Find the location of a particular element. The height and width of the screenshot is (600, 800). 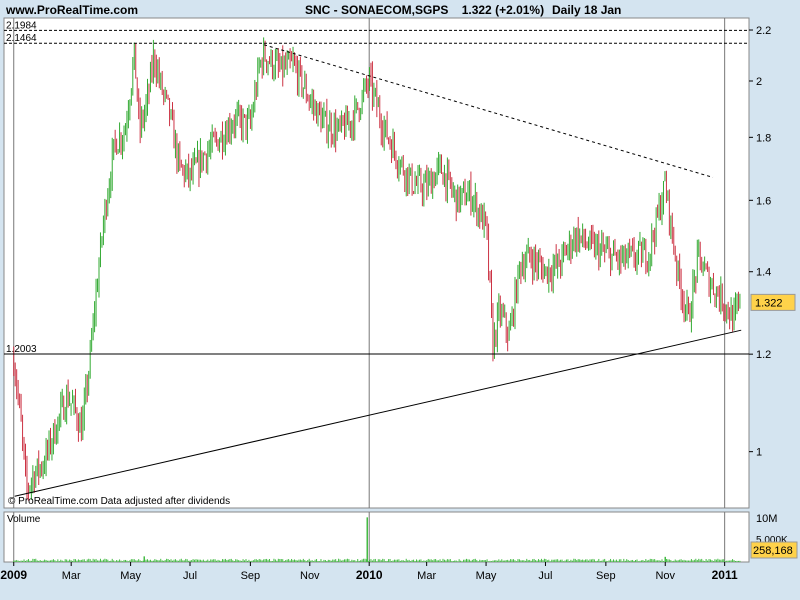

level-label: 2.1464 is located at coordinates (21, 38).